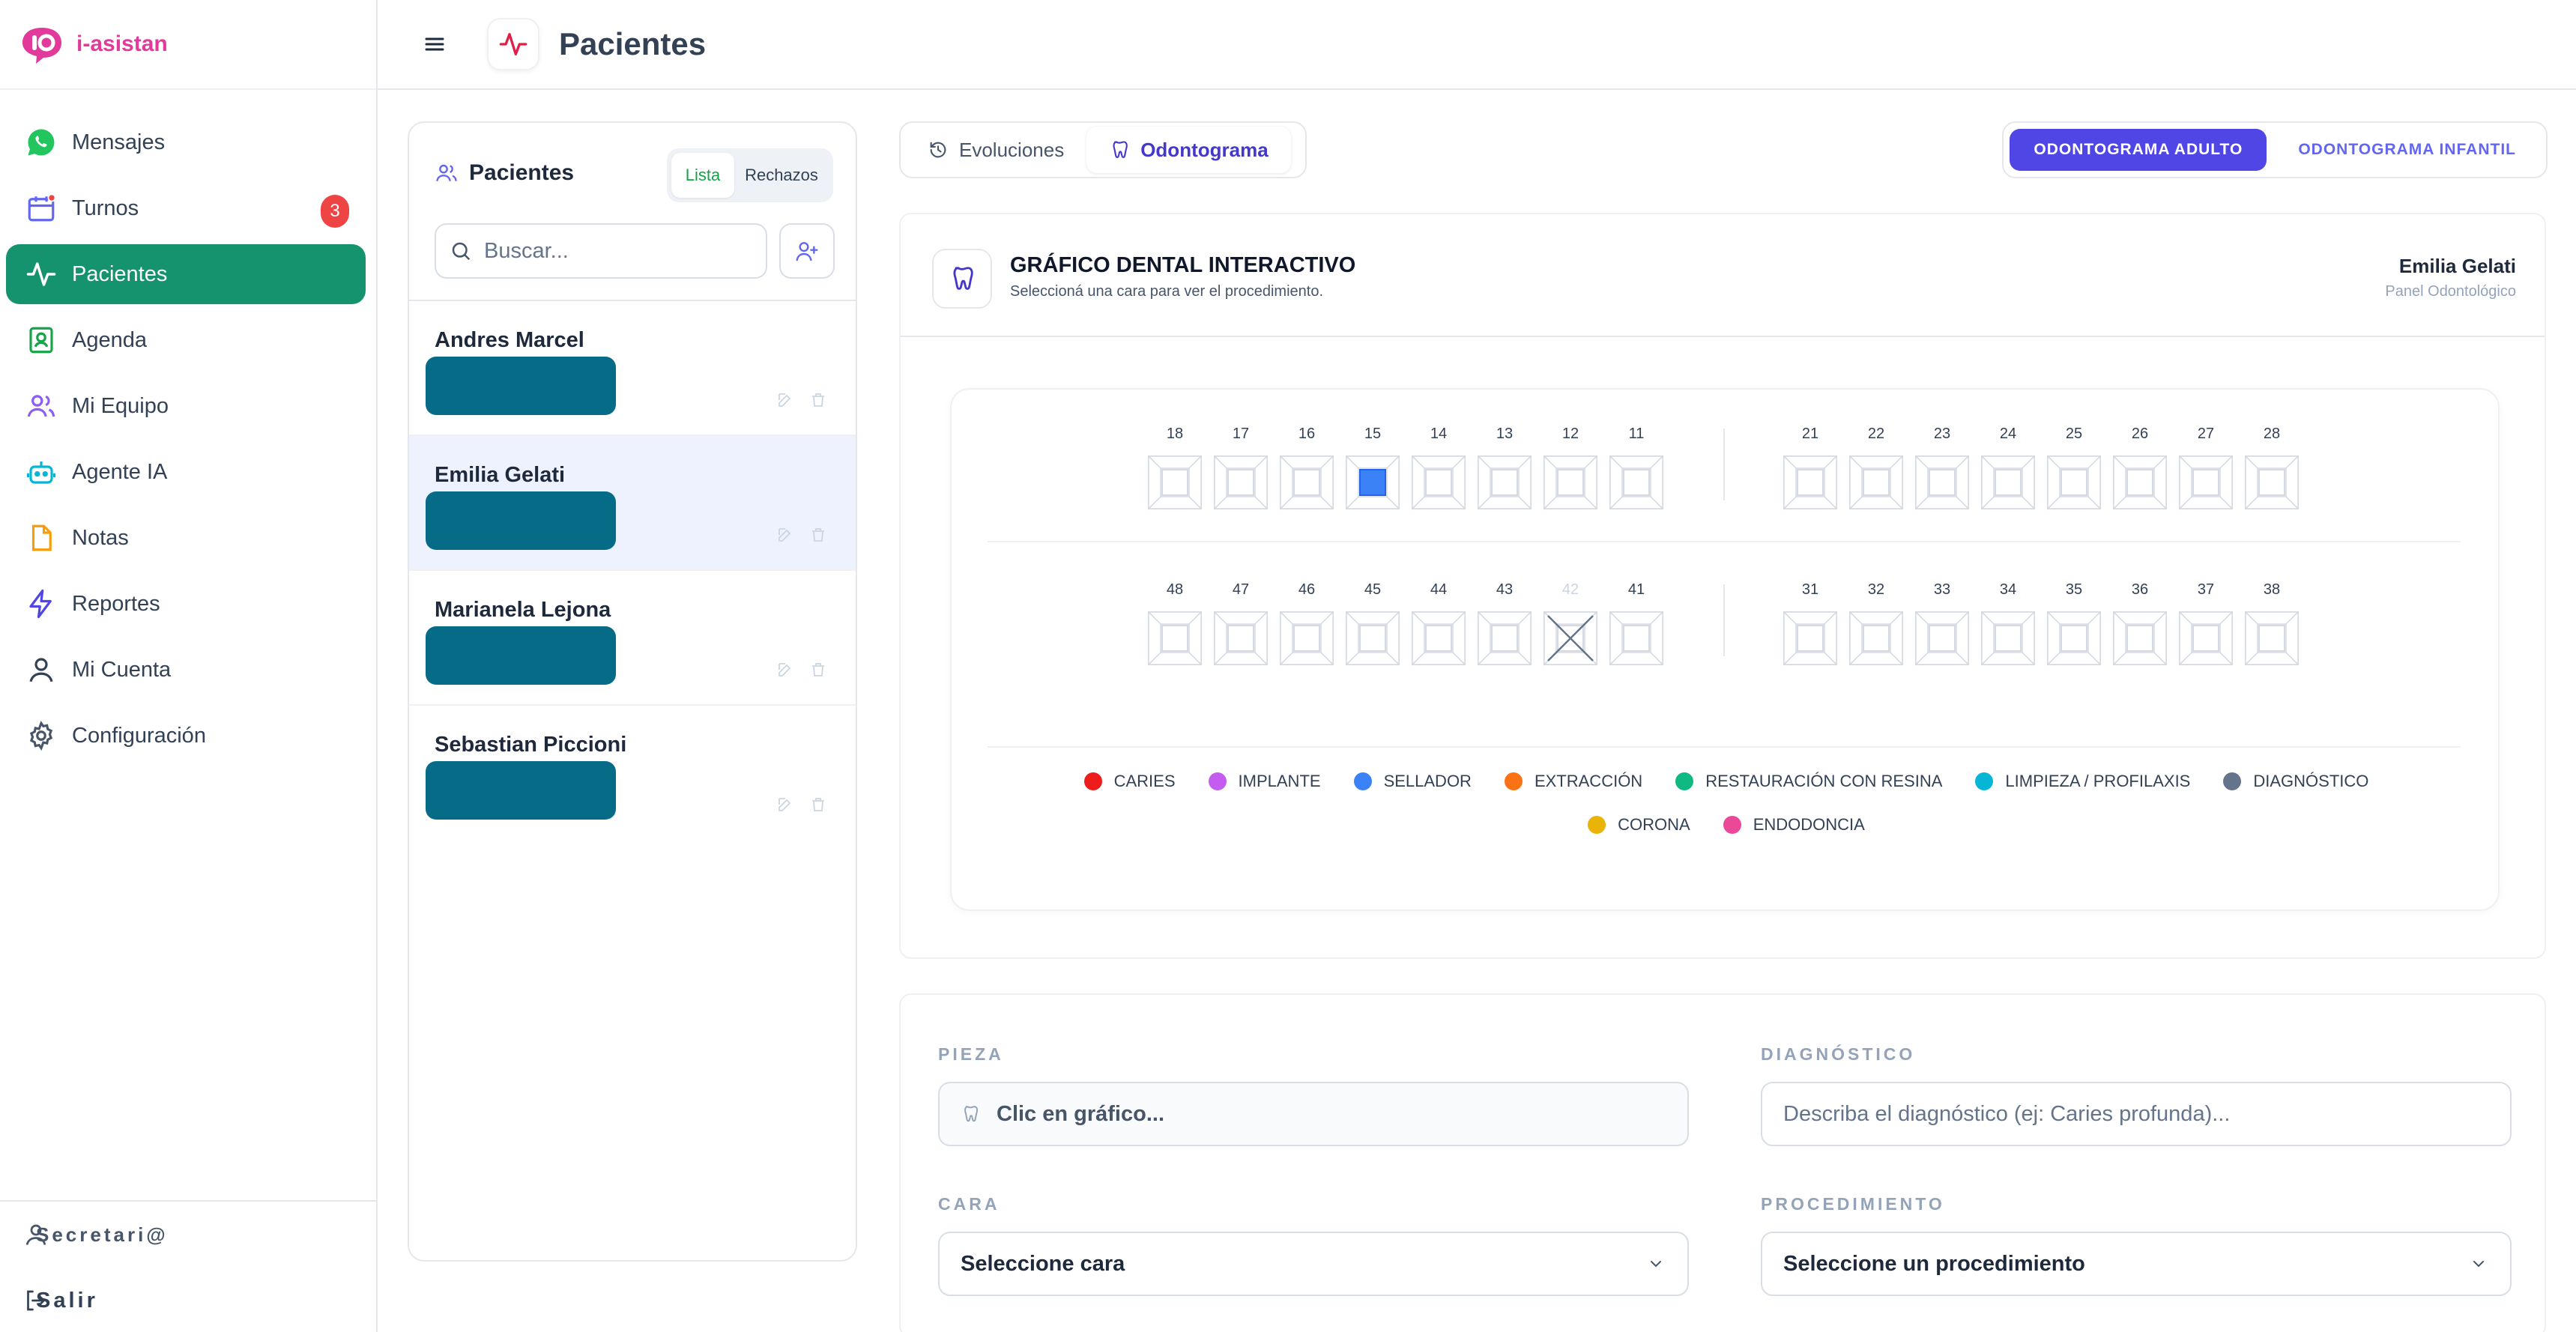 Image resolution: width=2576 pixels, height=1332 pixels. What do you see at coordinates (1505, 623) in the screenshot?
I see `tooth-43: 43` at bounding box center [1505, 623].